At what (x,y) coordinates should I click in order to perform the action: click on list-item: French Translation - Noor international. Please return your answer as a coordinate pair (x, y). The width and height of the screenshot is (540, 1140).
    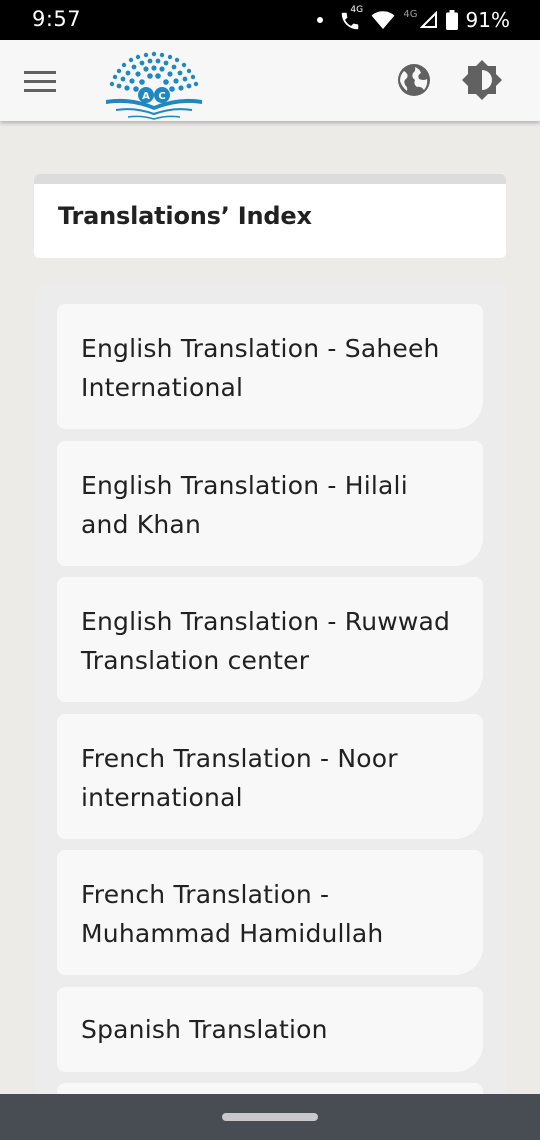
    Looking at the image, I should click on (270, 776).